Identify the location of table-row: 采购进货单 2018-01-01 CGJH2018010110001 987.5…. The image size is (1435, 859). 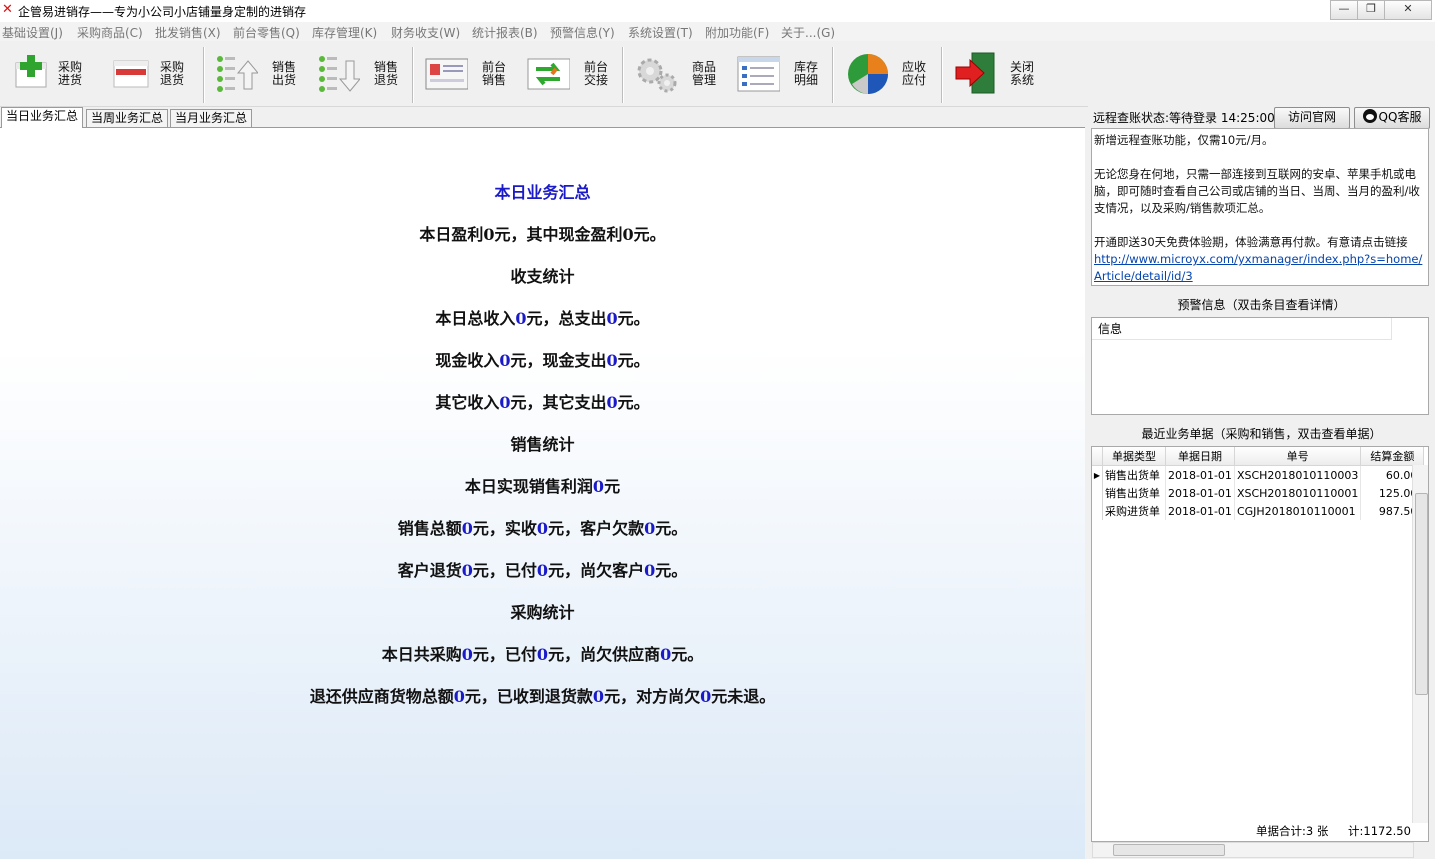
(1258, 511).